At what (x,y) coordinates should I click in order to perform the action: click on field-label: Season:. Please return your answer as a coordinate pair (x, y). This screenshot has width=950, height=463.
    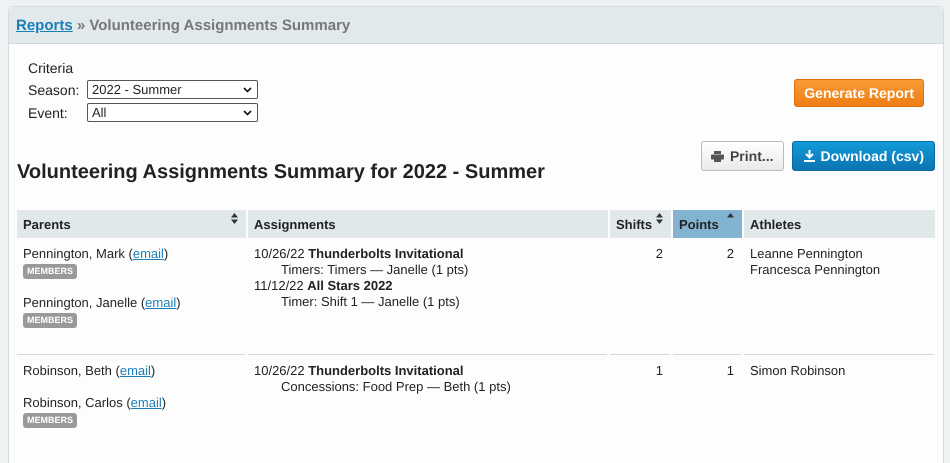
    Looking at the image, I should click on (54, 90).